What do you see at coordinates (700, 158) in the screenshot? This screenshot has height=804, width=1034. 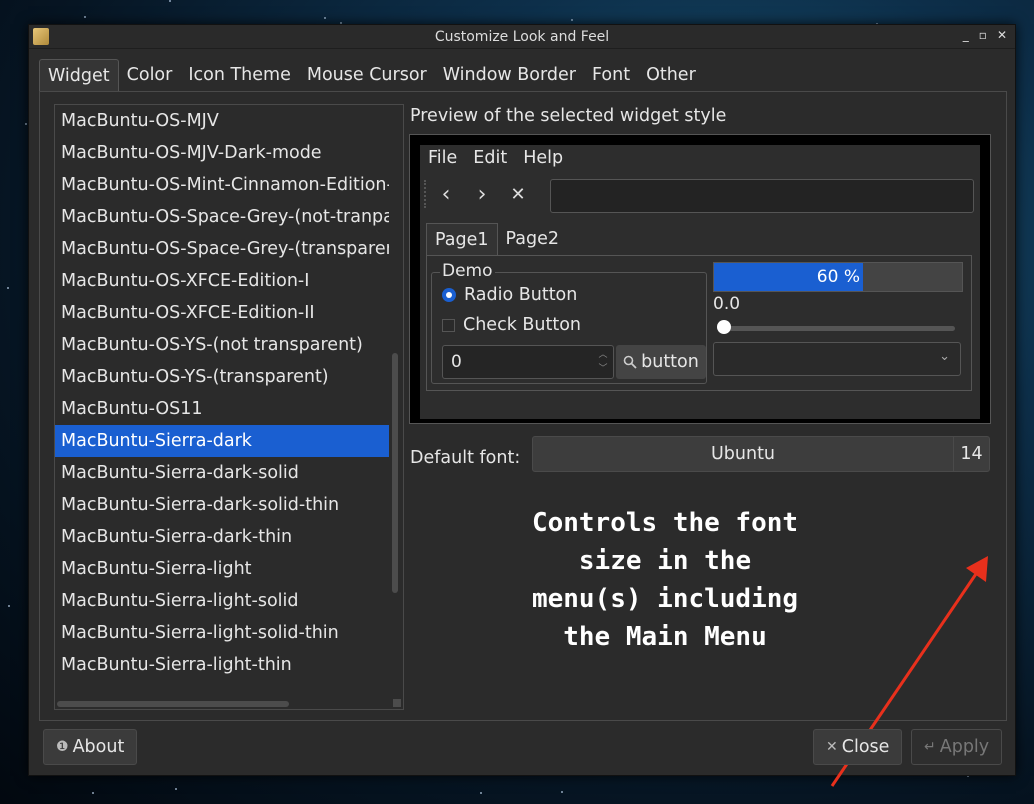 I see `preview-menubar: File Edit Help` at bounding box center [700, 158].